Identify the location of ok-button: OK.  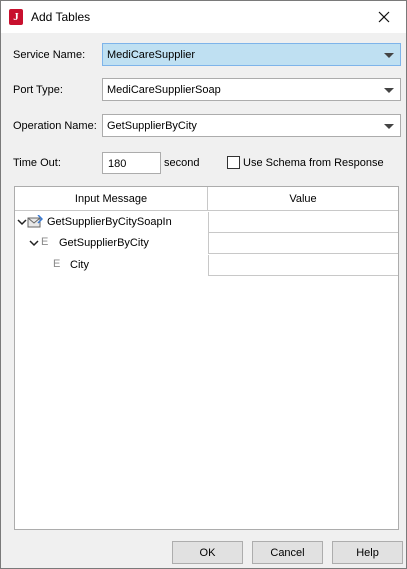
(207, 552).